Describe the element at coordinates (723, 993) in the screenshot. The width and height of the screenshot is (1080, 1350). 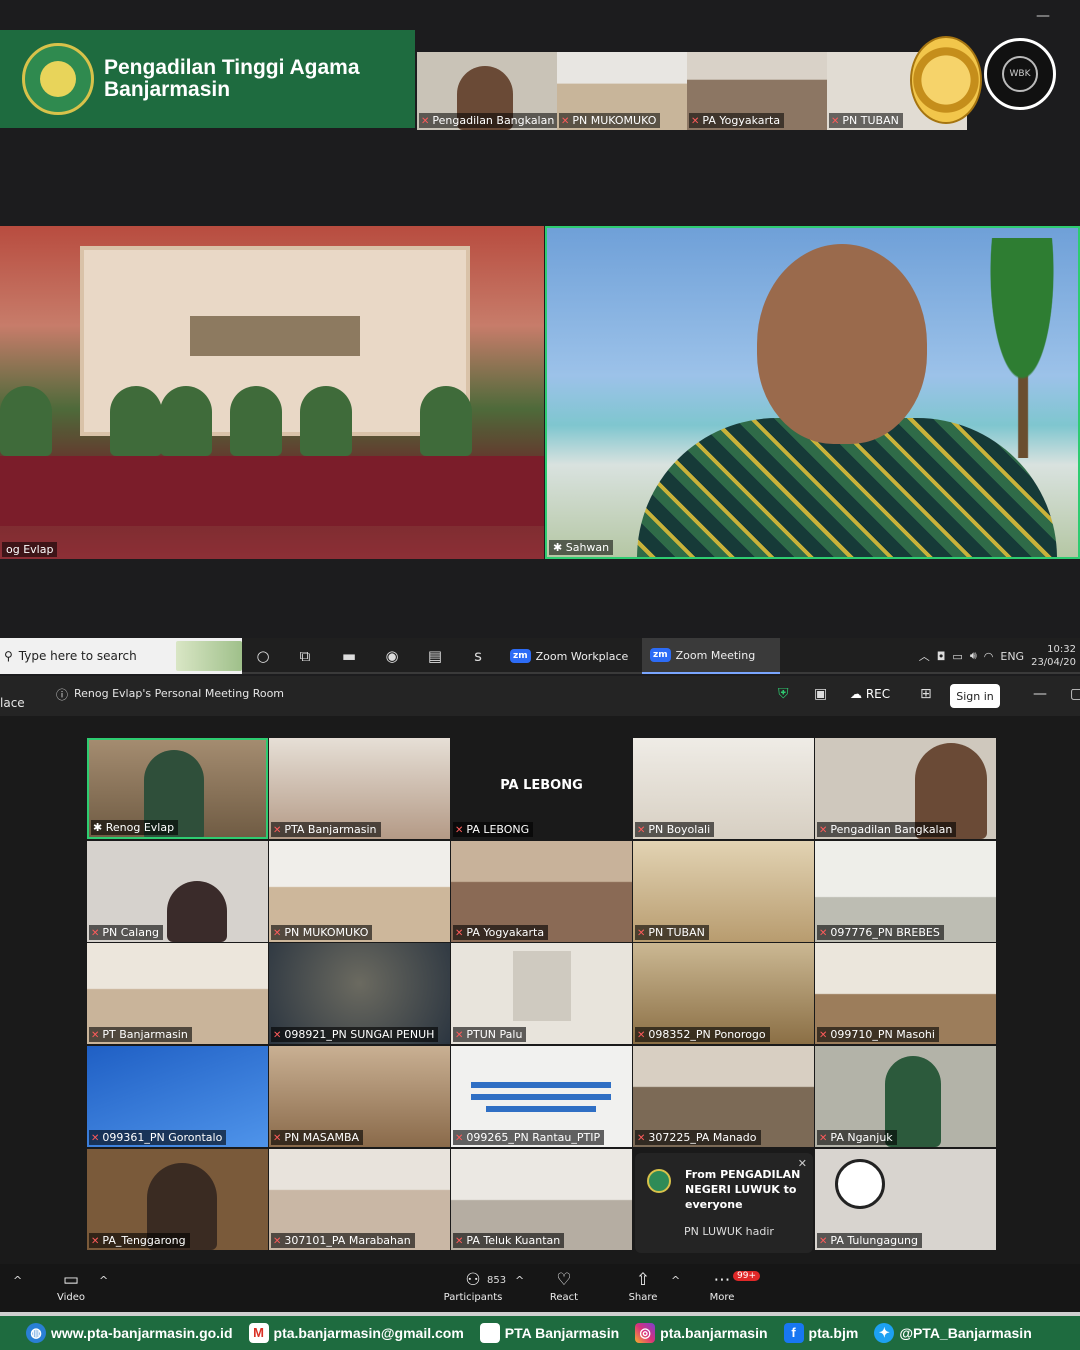
I see `gallery-tile: ✕ 098352_PN Ponorogo` at that location.